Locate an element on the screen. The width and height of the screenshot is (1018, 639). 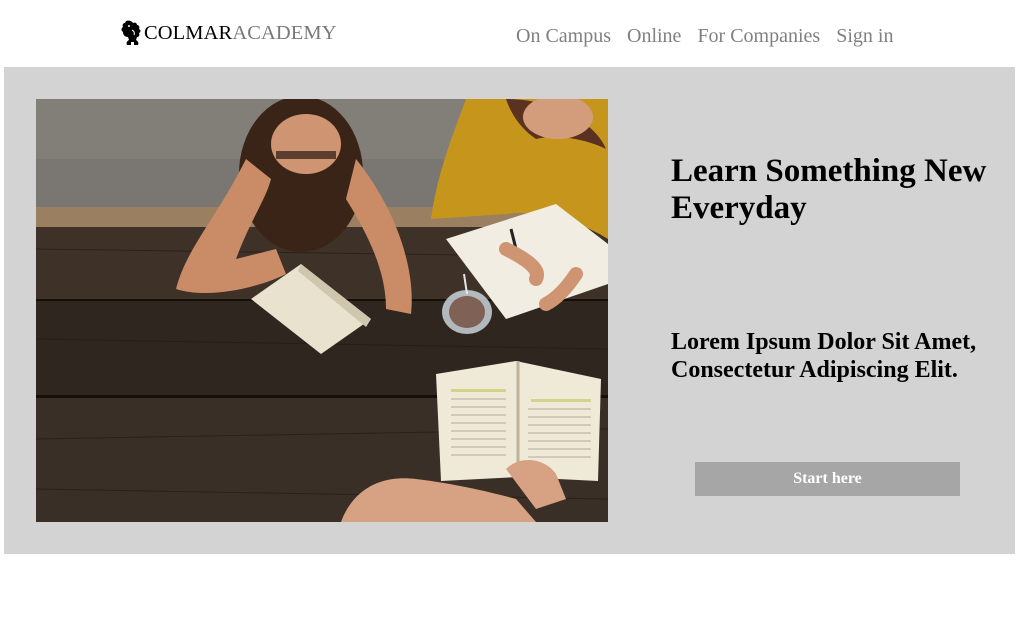
logo-text-colmar: COLMAR is located at coordinates (188, 33).